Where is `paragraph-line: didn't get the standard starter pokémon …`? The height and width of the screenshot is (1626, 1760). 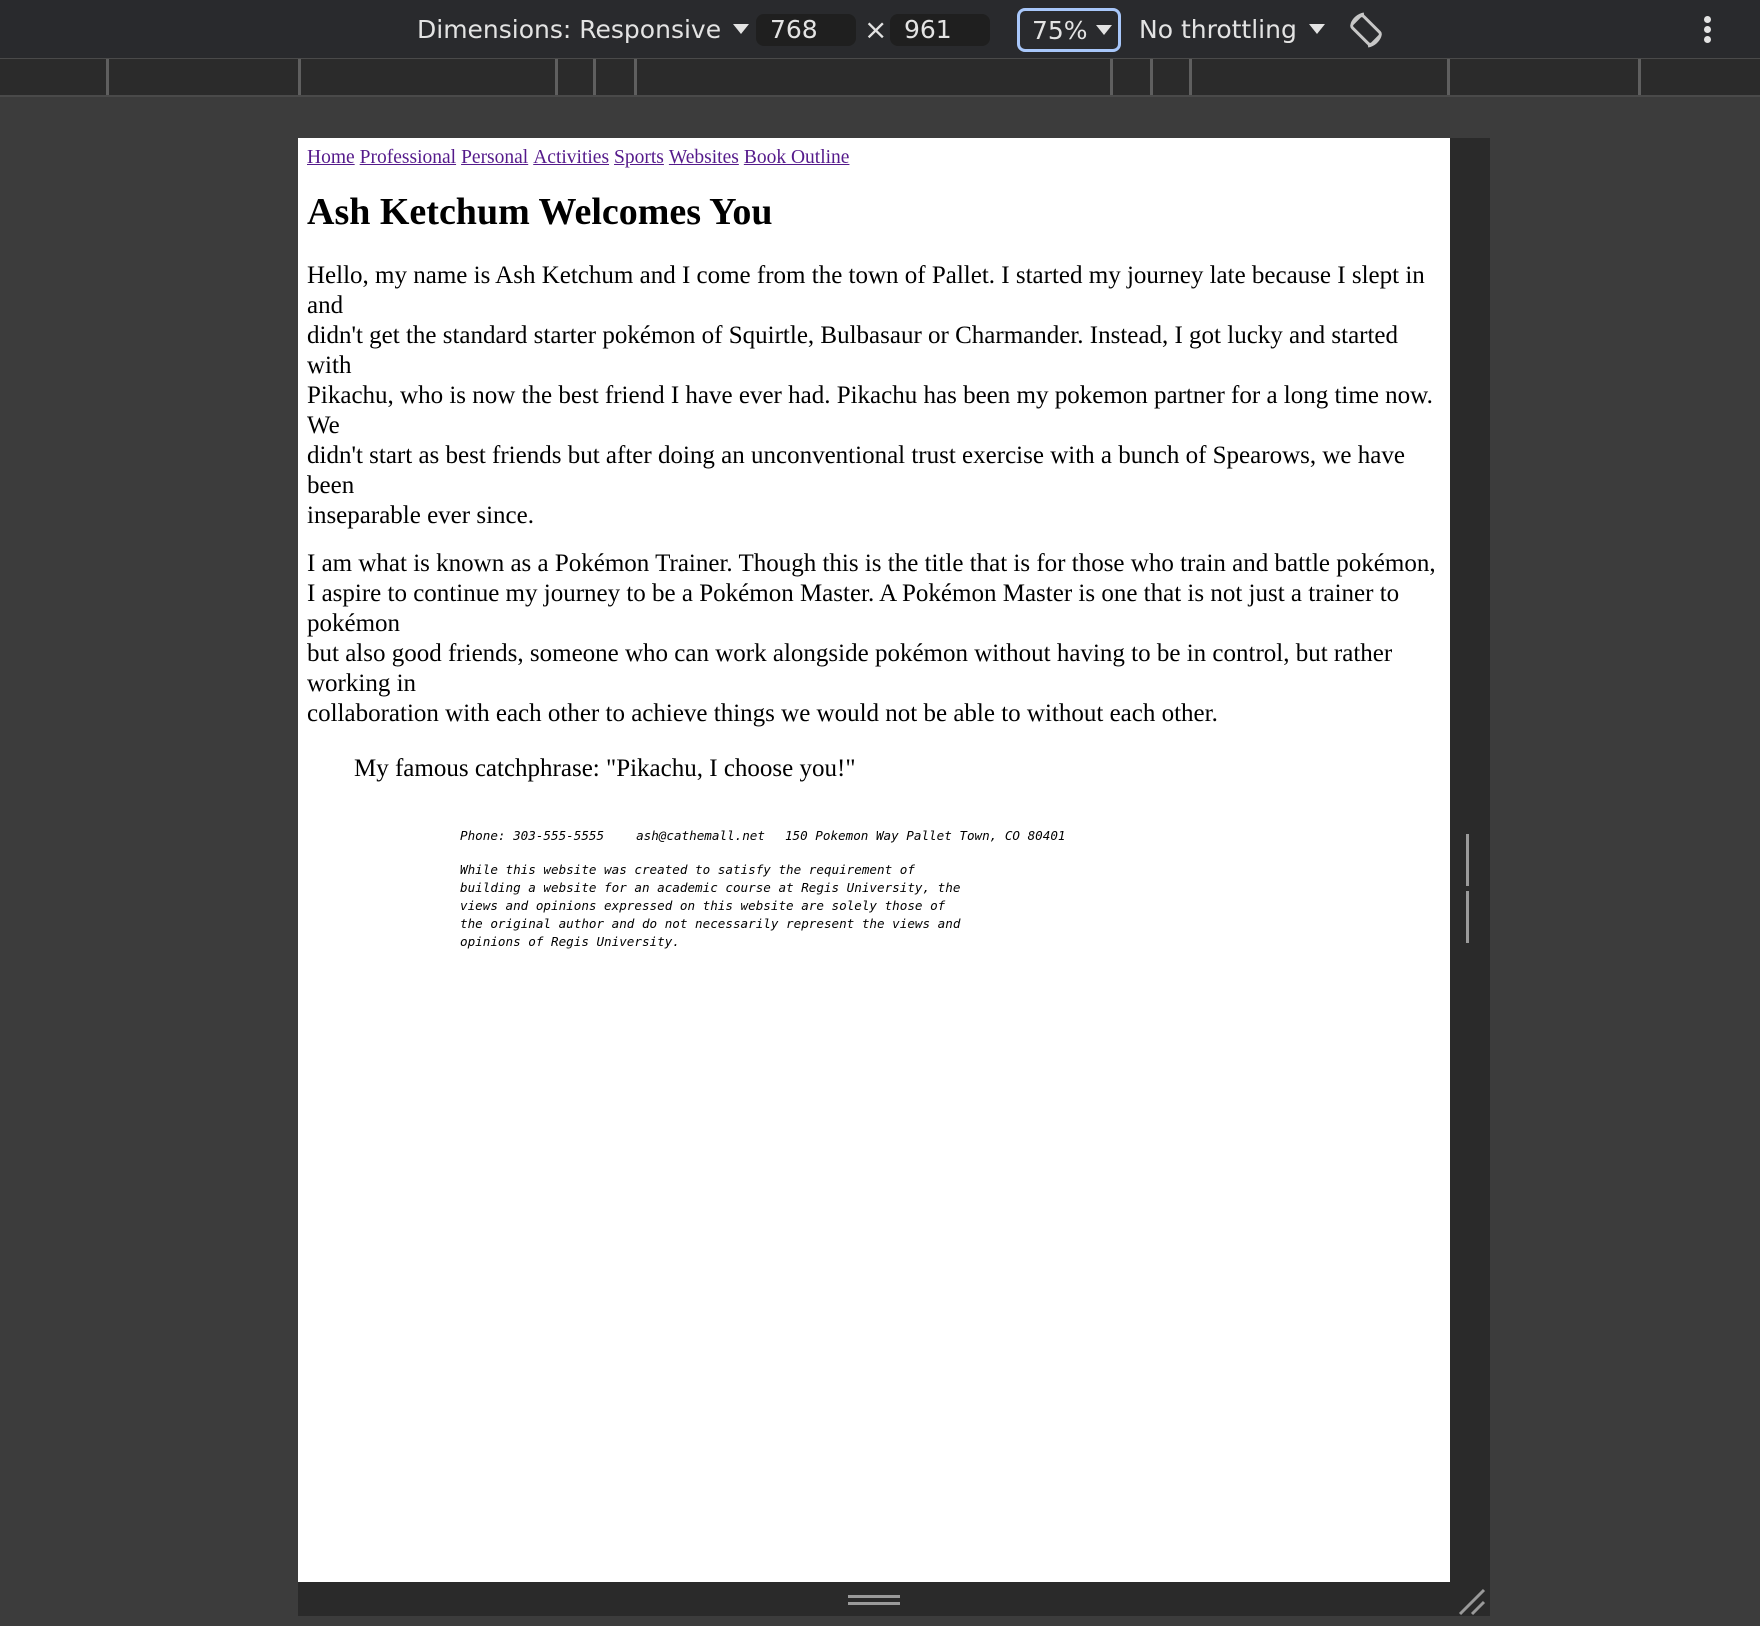 paragraph-line: didn't get the standard starter pokémon … is located at coordinates (853, 350).